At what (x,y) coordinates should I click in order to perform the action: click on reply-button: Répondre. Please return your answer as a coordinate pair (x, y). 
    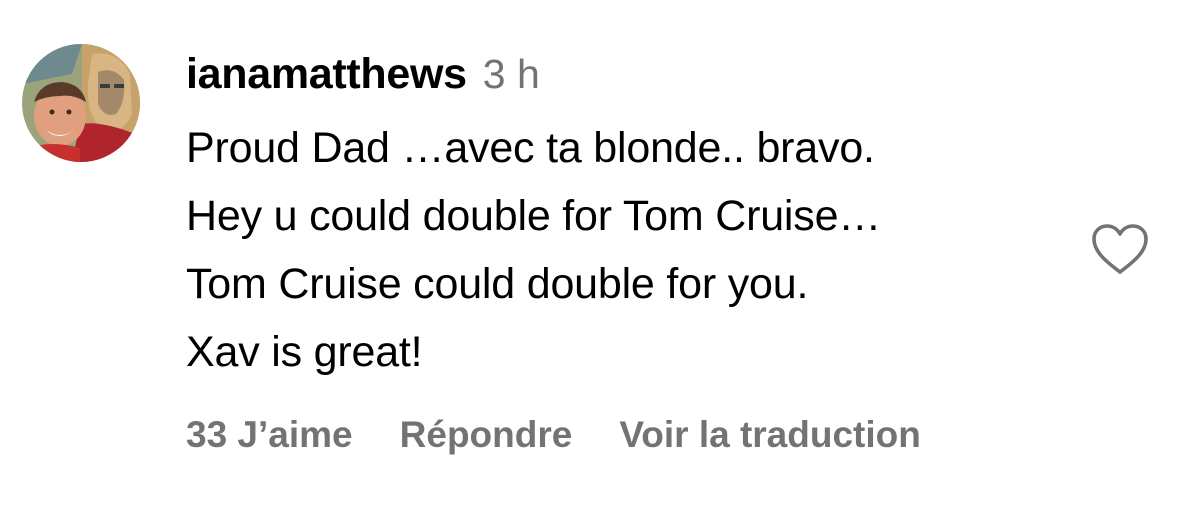
    Looking at the image, I should click on (486, 435).